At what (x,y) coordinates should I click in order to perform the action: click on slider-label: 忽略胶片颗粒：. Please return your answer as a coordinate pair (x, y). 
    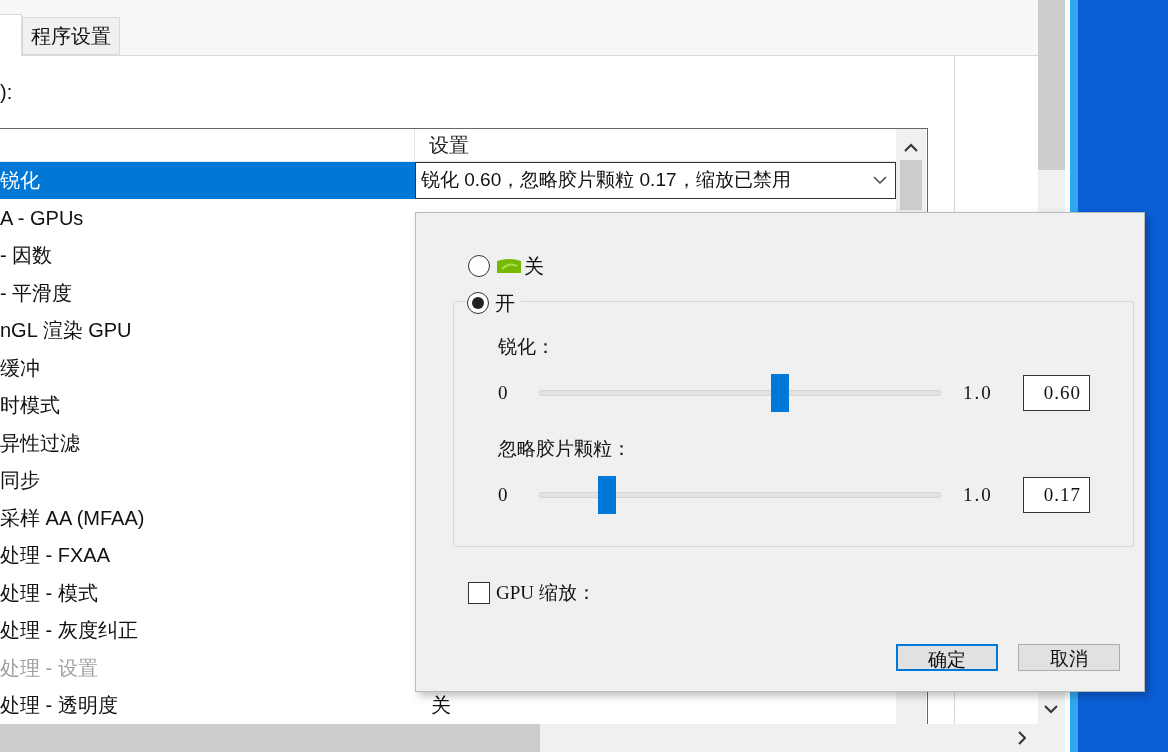
    Looking at the image, I should click on (565, 448).